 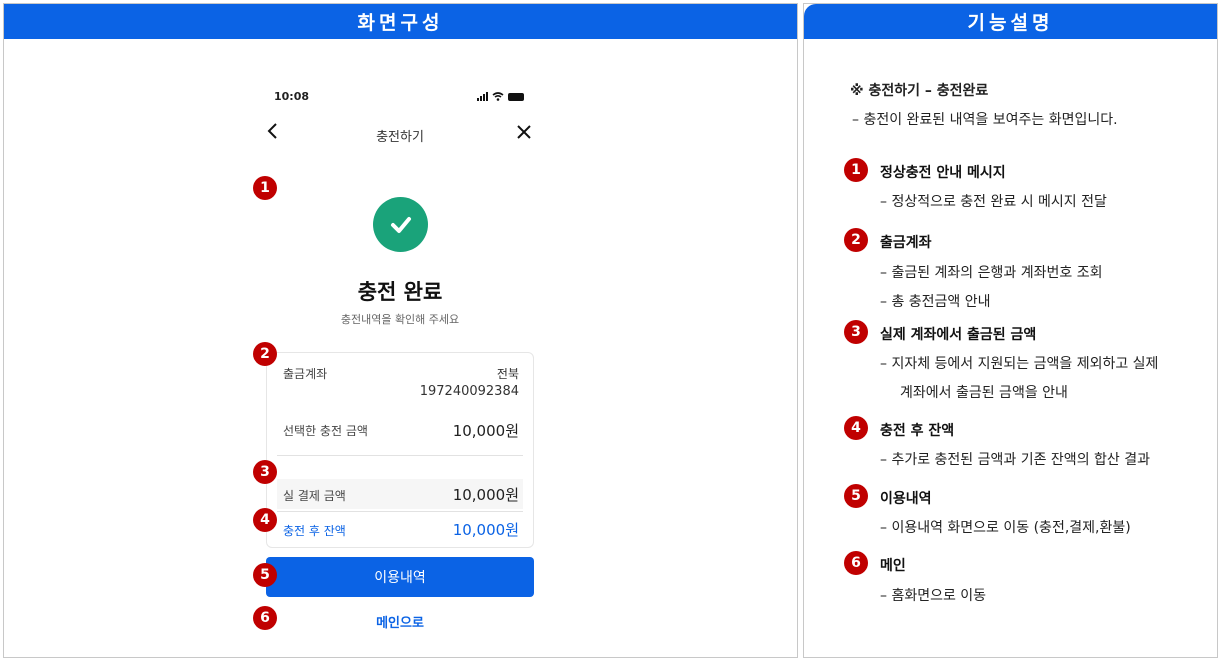 What do you see at coordinates (933, 596) in the screenshot?
I see `desc-item-sub: – 홈화면으로 이동` at bounding box center [933, 596].